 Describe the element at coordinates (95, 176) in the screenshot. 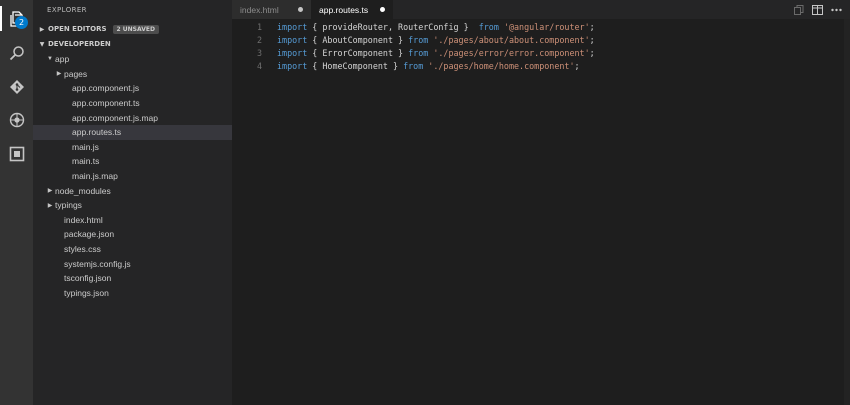

I see `tree-item-label: main.js.map` at that location.